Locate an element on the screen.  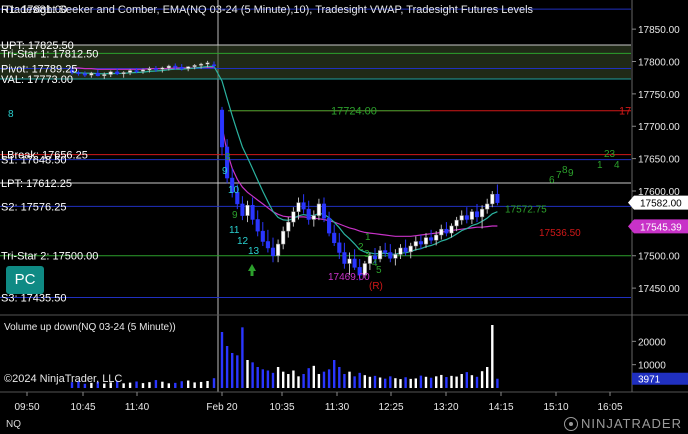
level-label: VAL: 17773.00 is located at coordinates (37, 80).